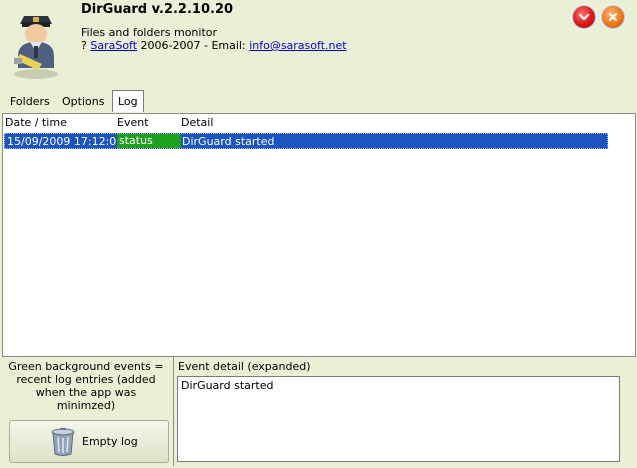  What do you see at coordinates (83, 101) in the screenshot?
I see `tab-options: Options` at bounding box center [83, 101].